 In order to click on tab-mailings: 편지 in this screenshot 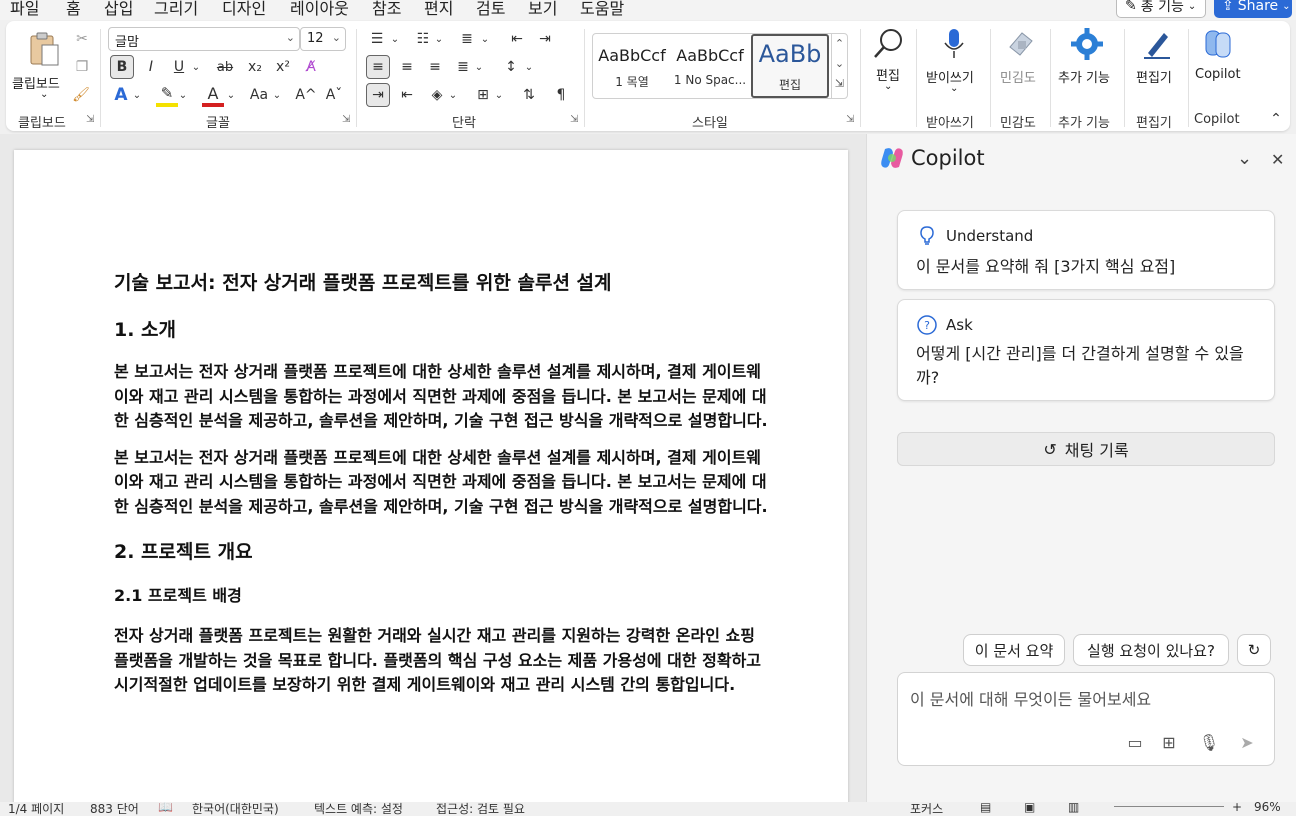, I will do `click(438, 9)`.